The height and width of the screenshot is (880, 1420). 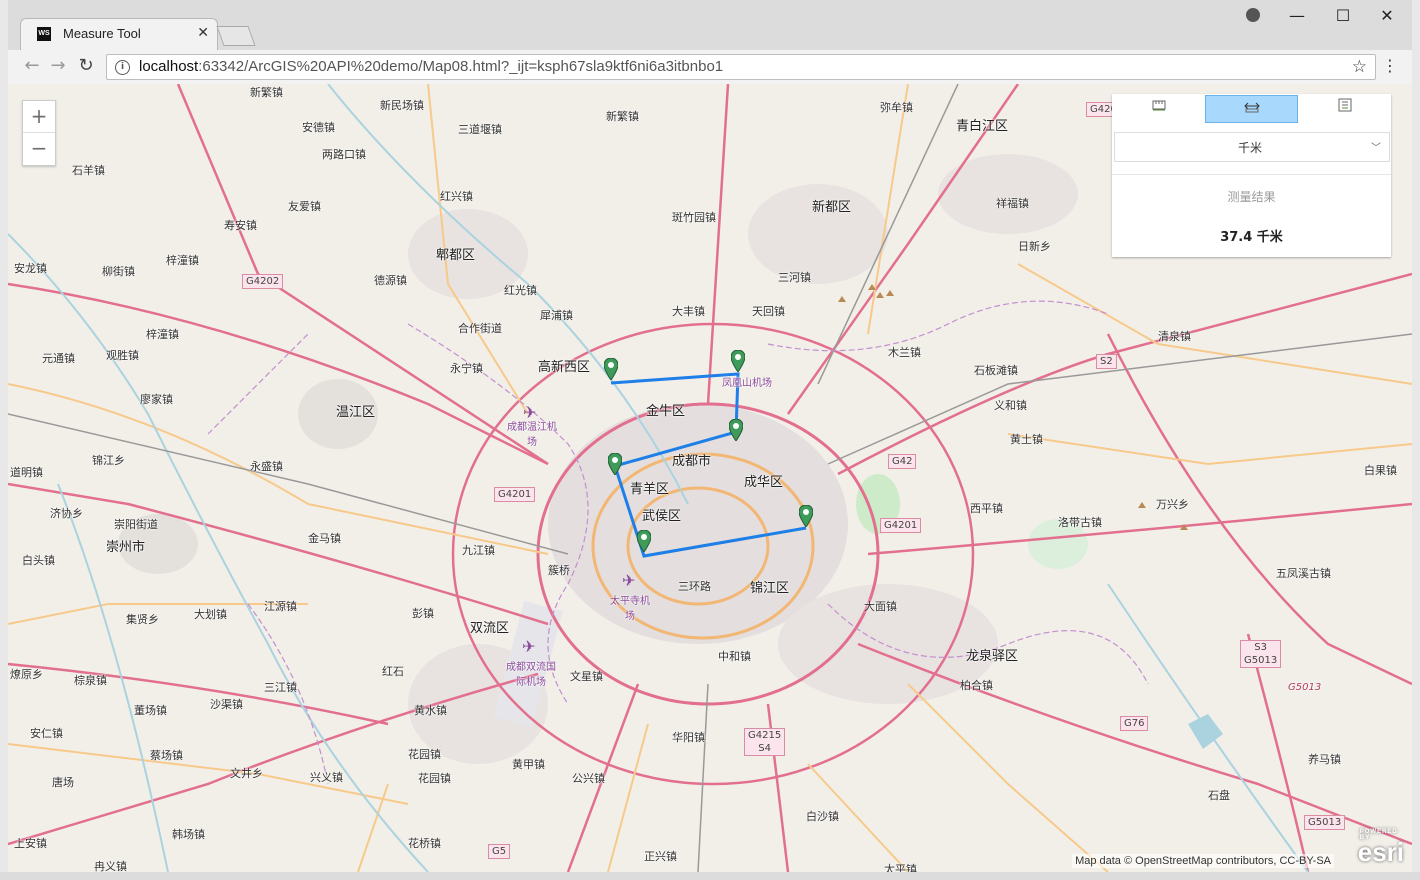 I want to click on place-label: 彭镇, so click(x=423, y=613).